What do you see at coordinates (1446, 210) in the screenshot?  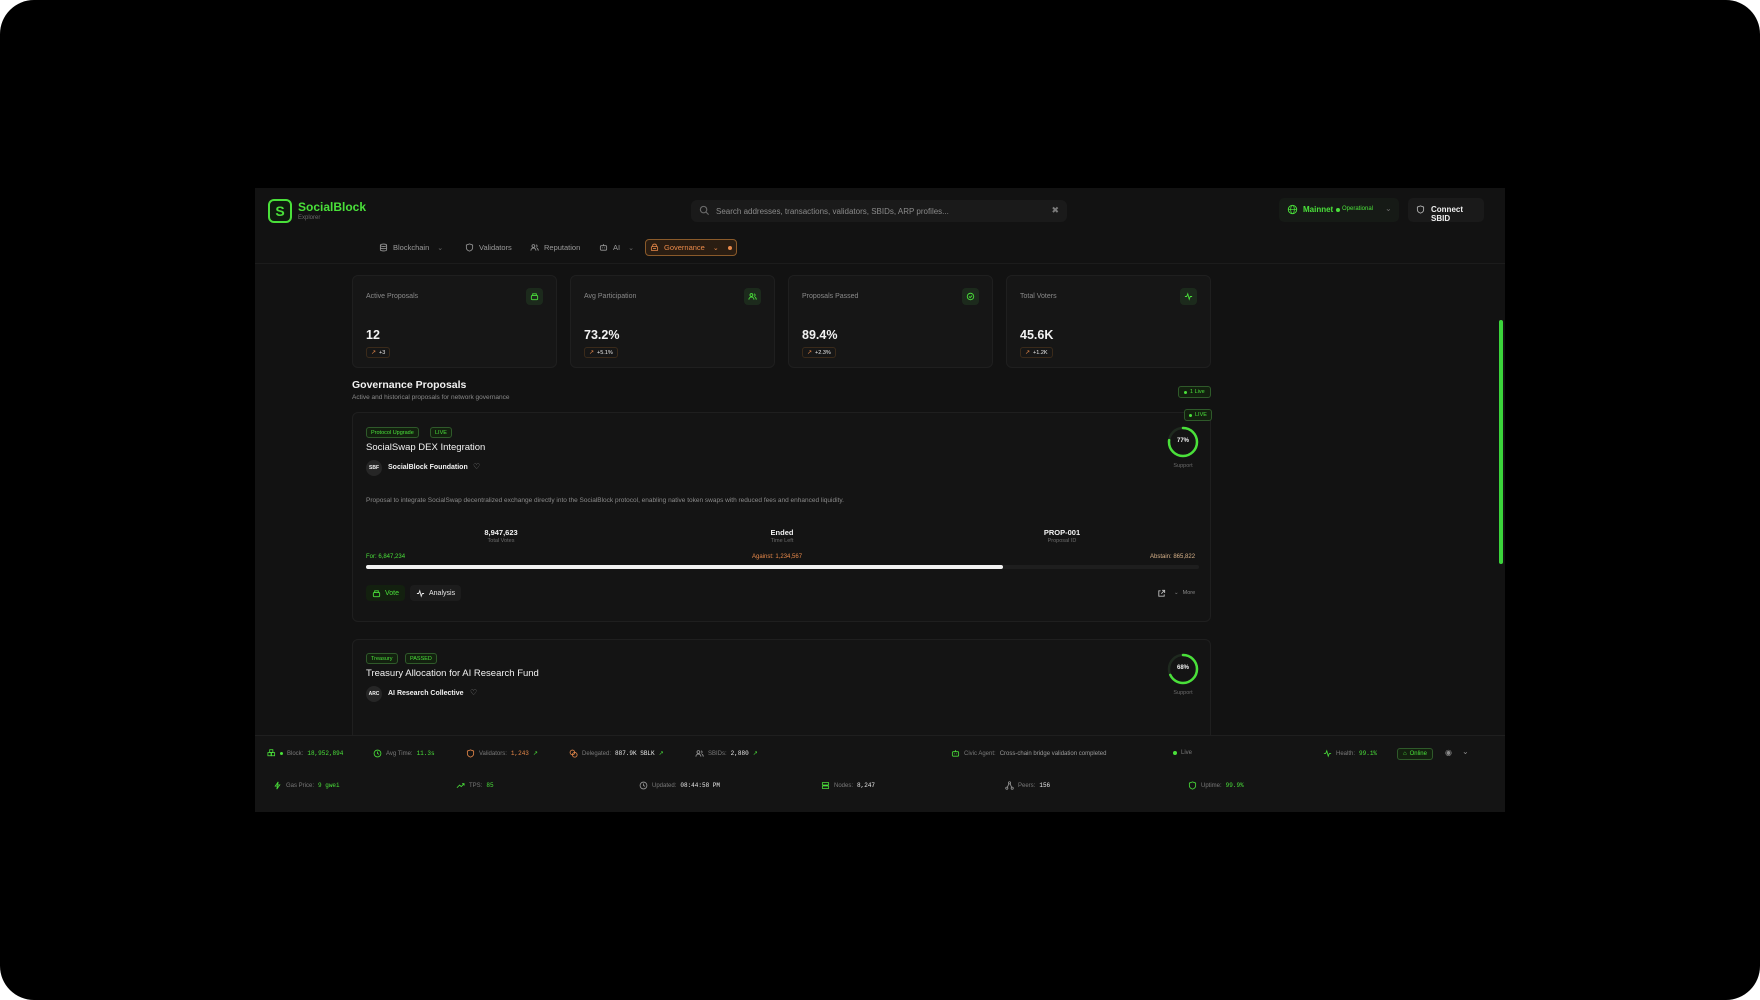 I see `connect-sbid-button: Connect SBID` at bounding box center [1446, 210].